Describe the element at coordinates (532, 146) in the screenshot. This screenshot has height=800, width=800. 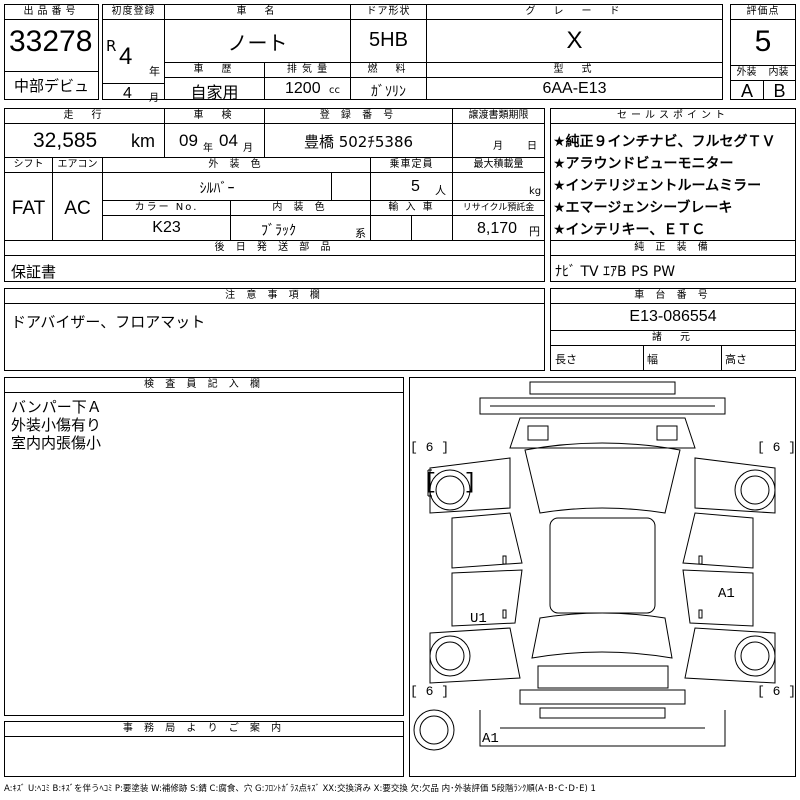
I see `transfer-day-unit: 日` at that location.